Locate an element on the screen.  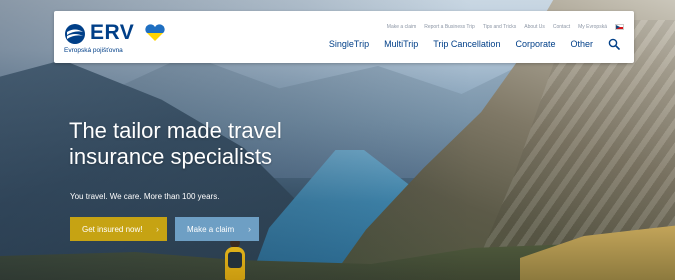
nav-trip-cancellation: Trip Cancellation is located at coordinates (466, 44).